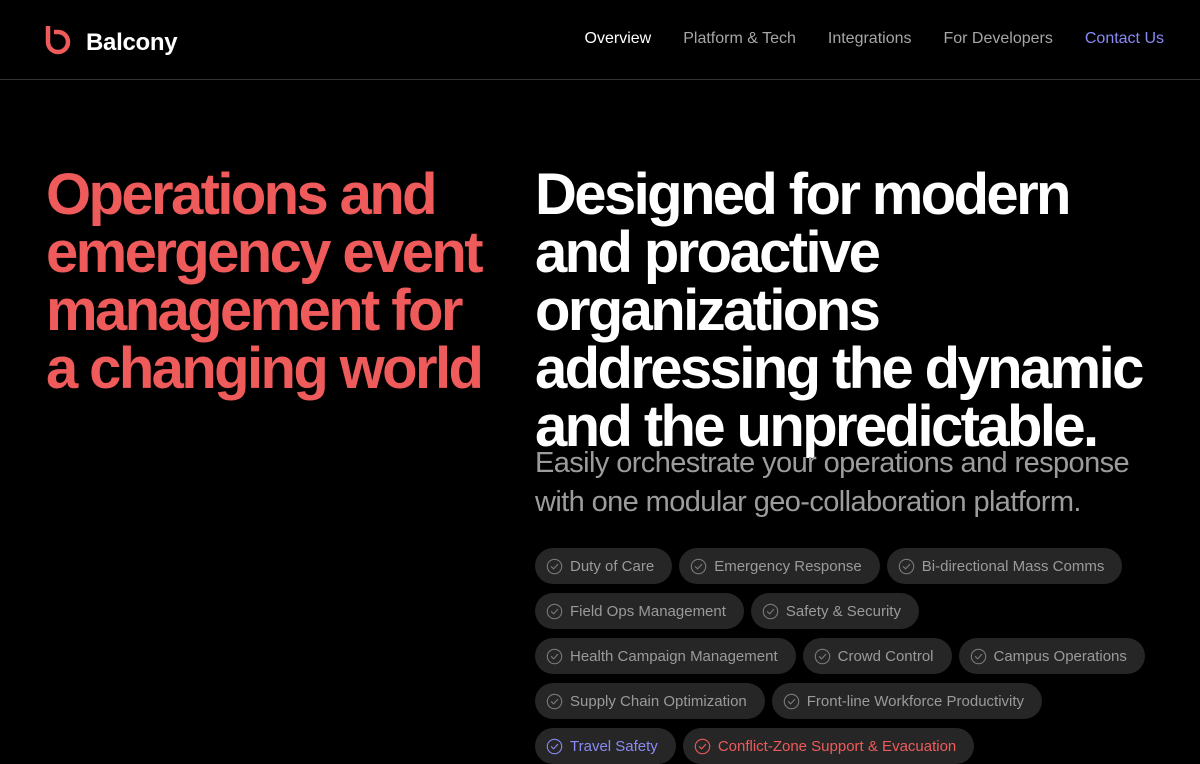 The width and height of the screenshot is (1200, 764). I want to click on use-case-tag: Front-line Workforce Productivity, so click(907, 701).